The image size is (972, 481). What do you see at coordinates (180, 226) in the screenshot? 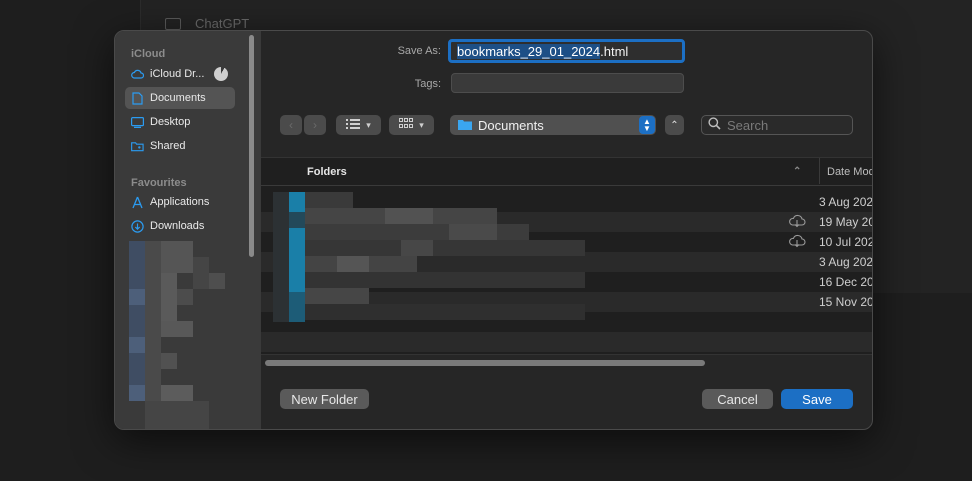
I see `sidebar-item-downloads: Downloads` at bounding box center [180, 226].